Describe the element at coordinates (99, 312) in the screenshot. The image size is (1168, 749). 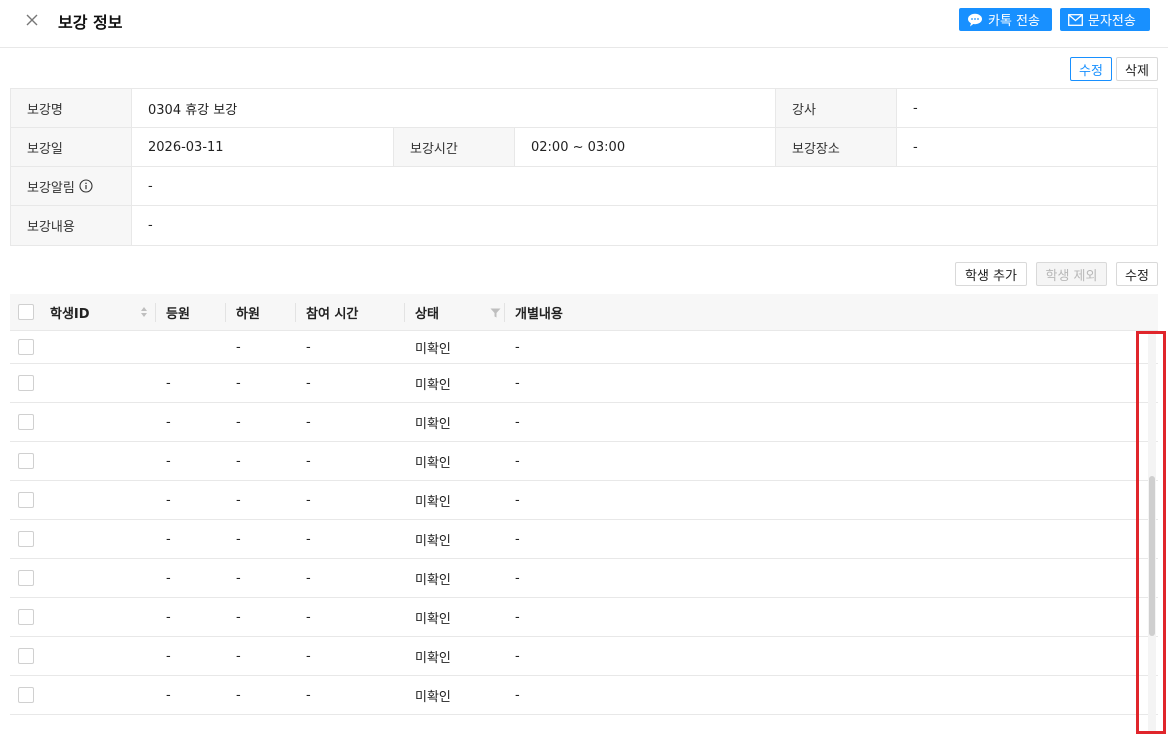
I see `header-student-id: 학생ID` at that location.